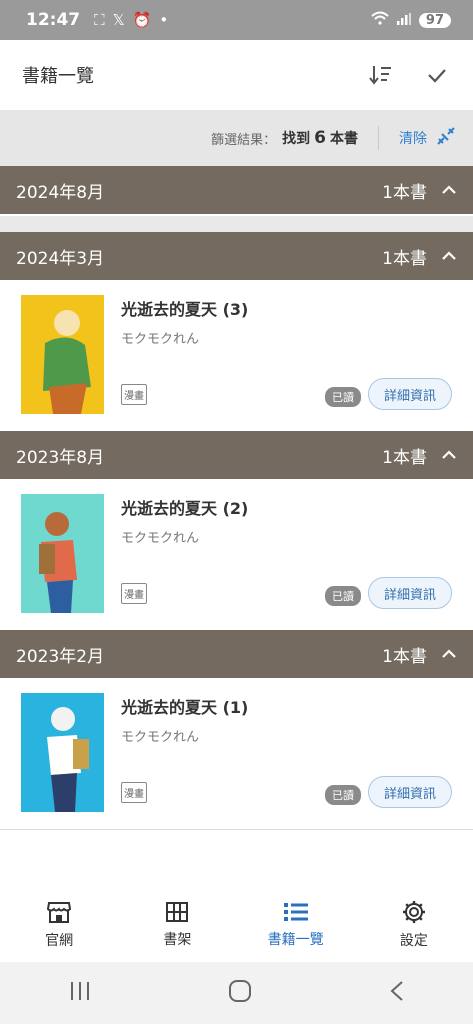 The width and height of the screenshot is (473, 1024). What do you see at coordinates (236, 455) in the screenshot?
I see `group-header: 2023年8月 1本書` at bounding box center [236, 455].